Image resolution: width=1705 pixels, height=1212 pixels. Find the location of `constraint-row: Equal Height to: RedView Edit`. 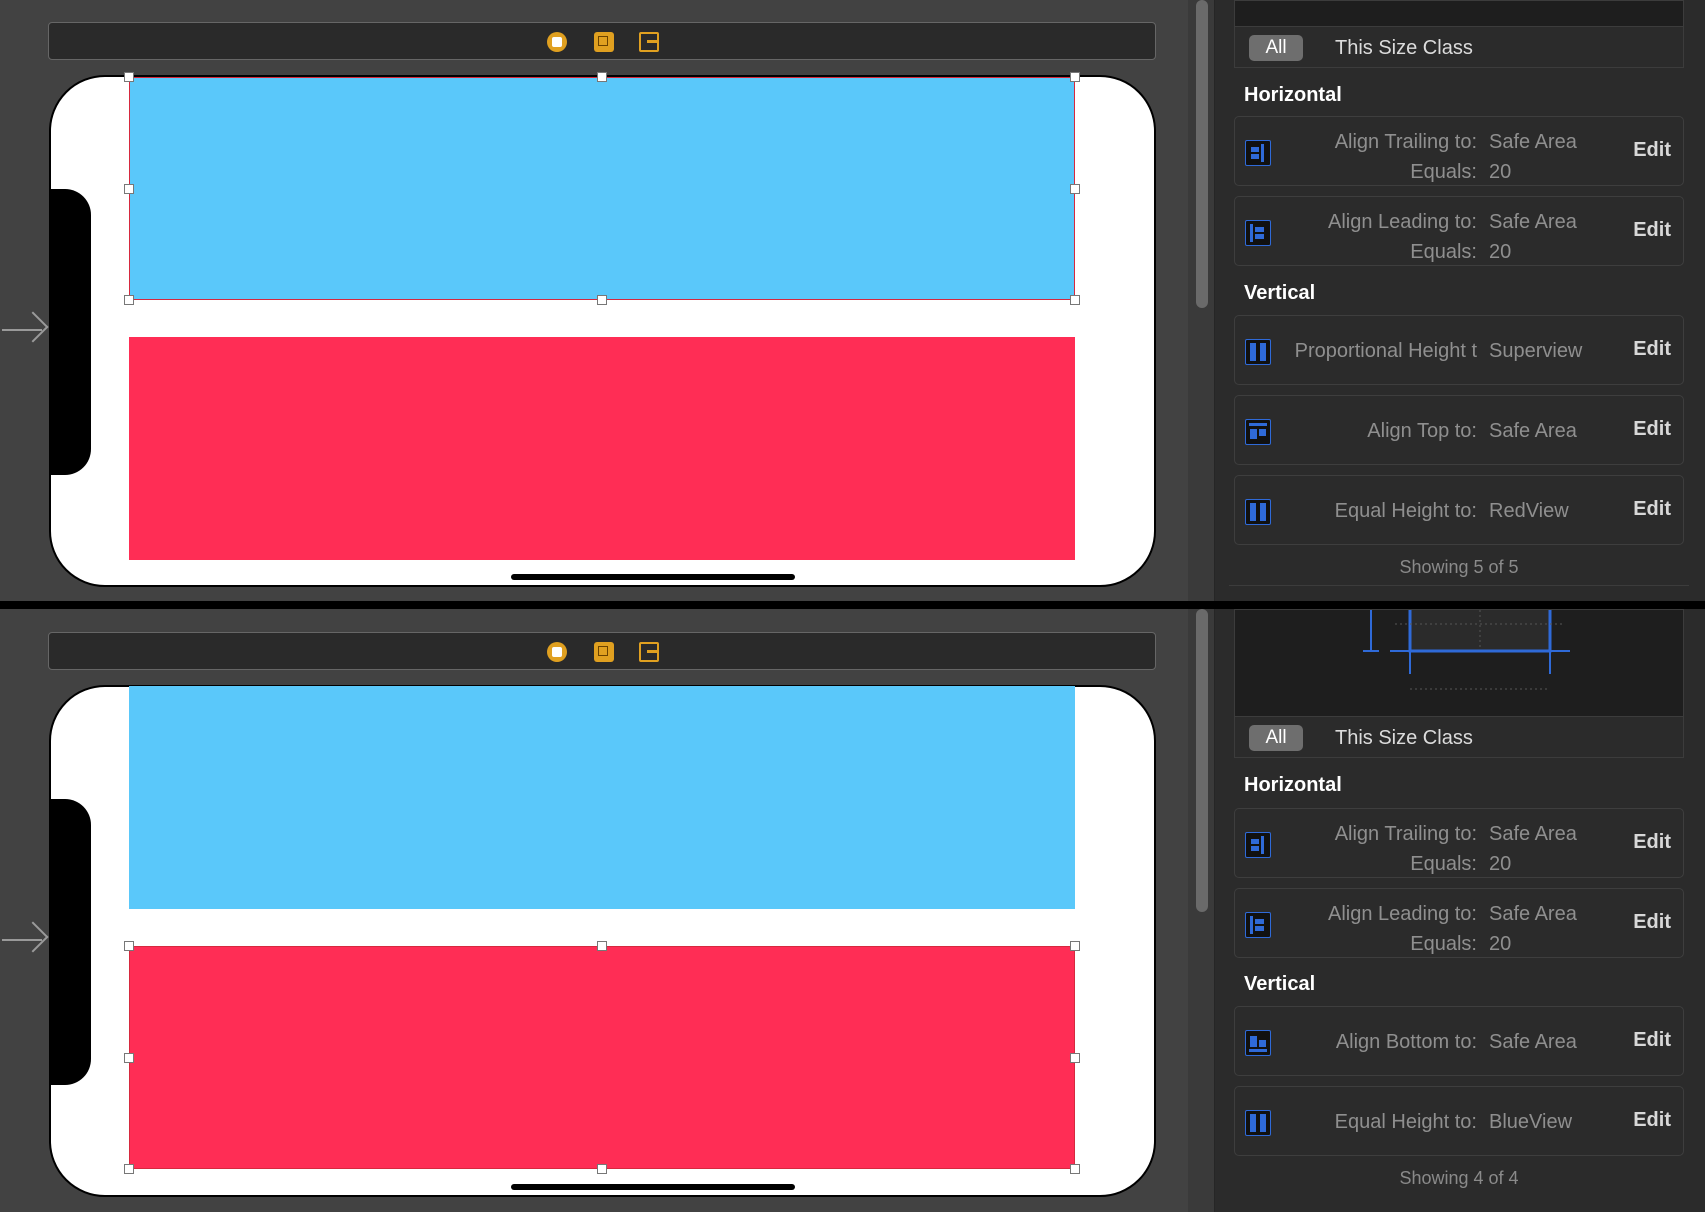

constraint-row: Equal Height to: RedView Edit is located at coordinates (1459, 510).